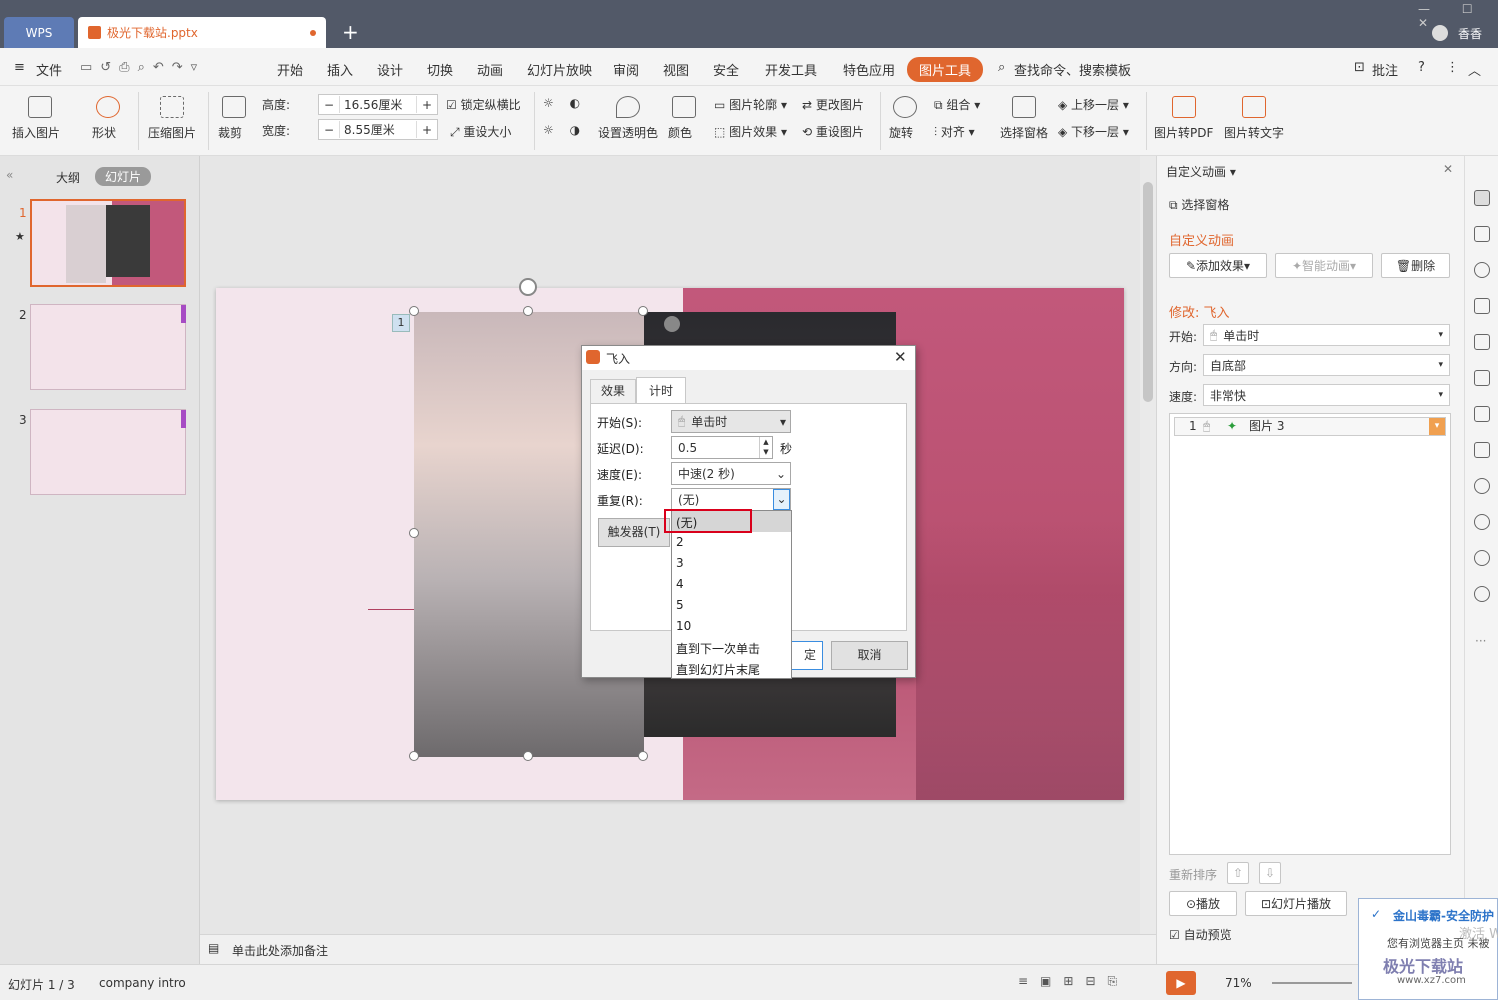 The height and width of the screenshot is (1000, 1498). I want to click on transition-icon, so click(1482, 378).